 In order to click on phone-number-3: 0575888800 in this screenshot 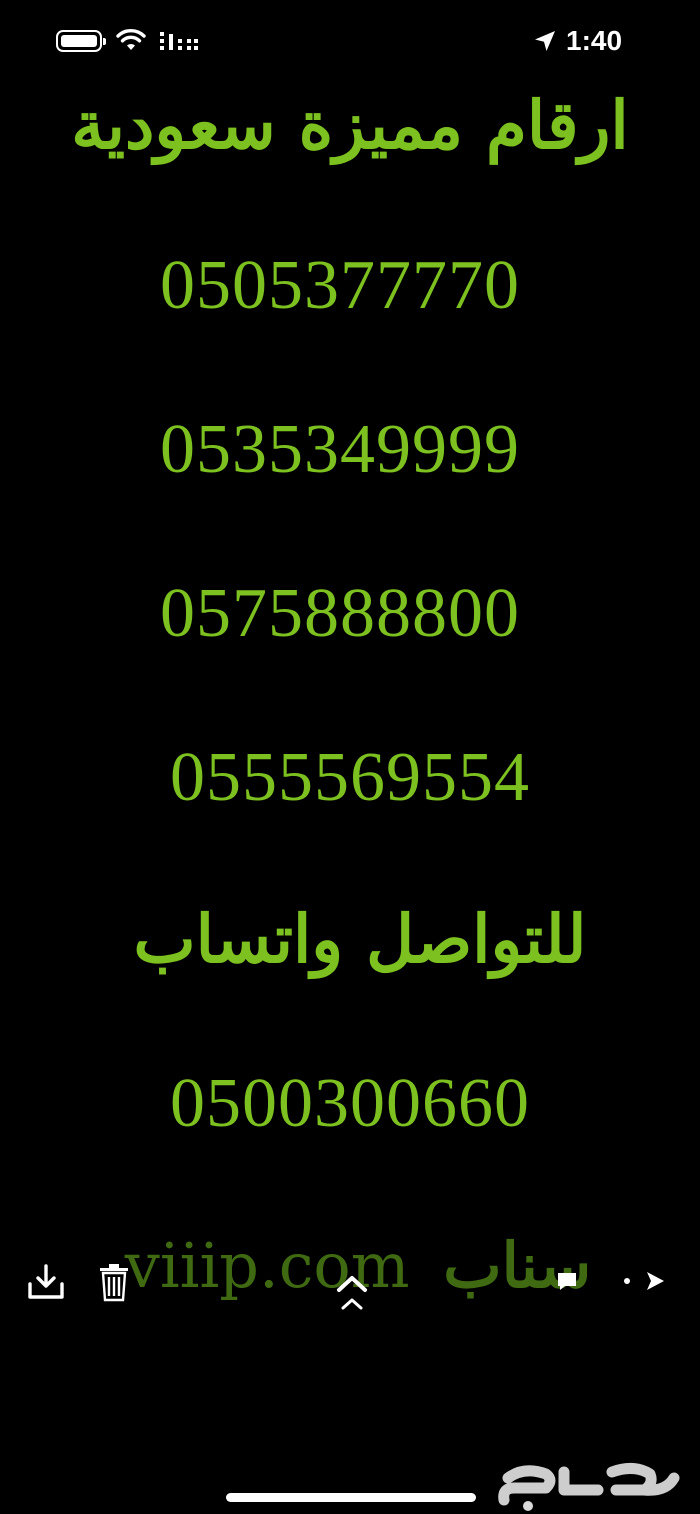, I will do `click(340, 613)`.